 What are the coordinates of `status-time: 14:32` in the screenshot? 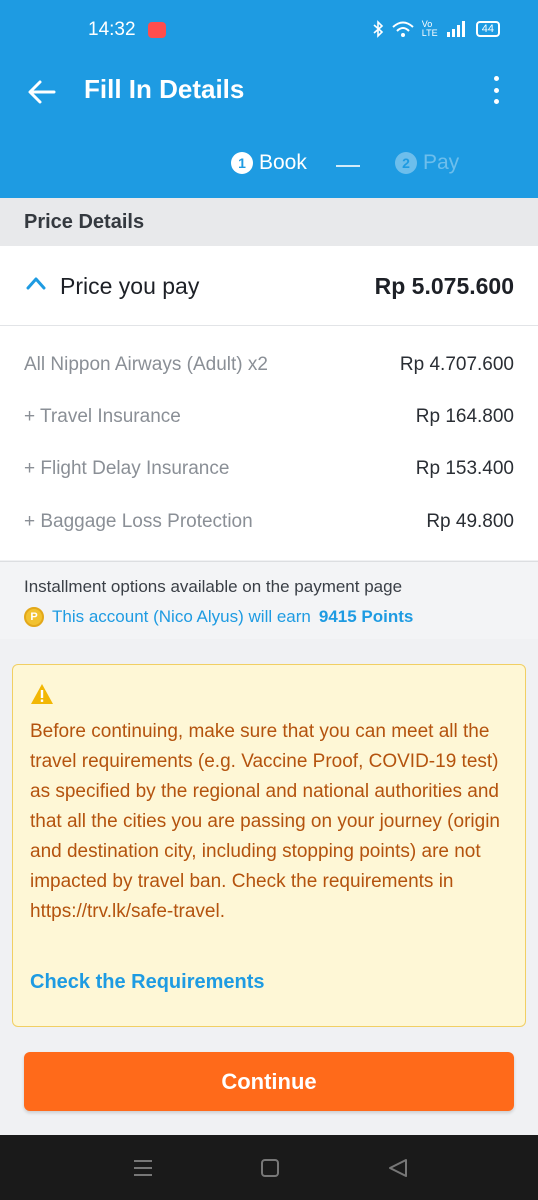 It's located at (112, 29).